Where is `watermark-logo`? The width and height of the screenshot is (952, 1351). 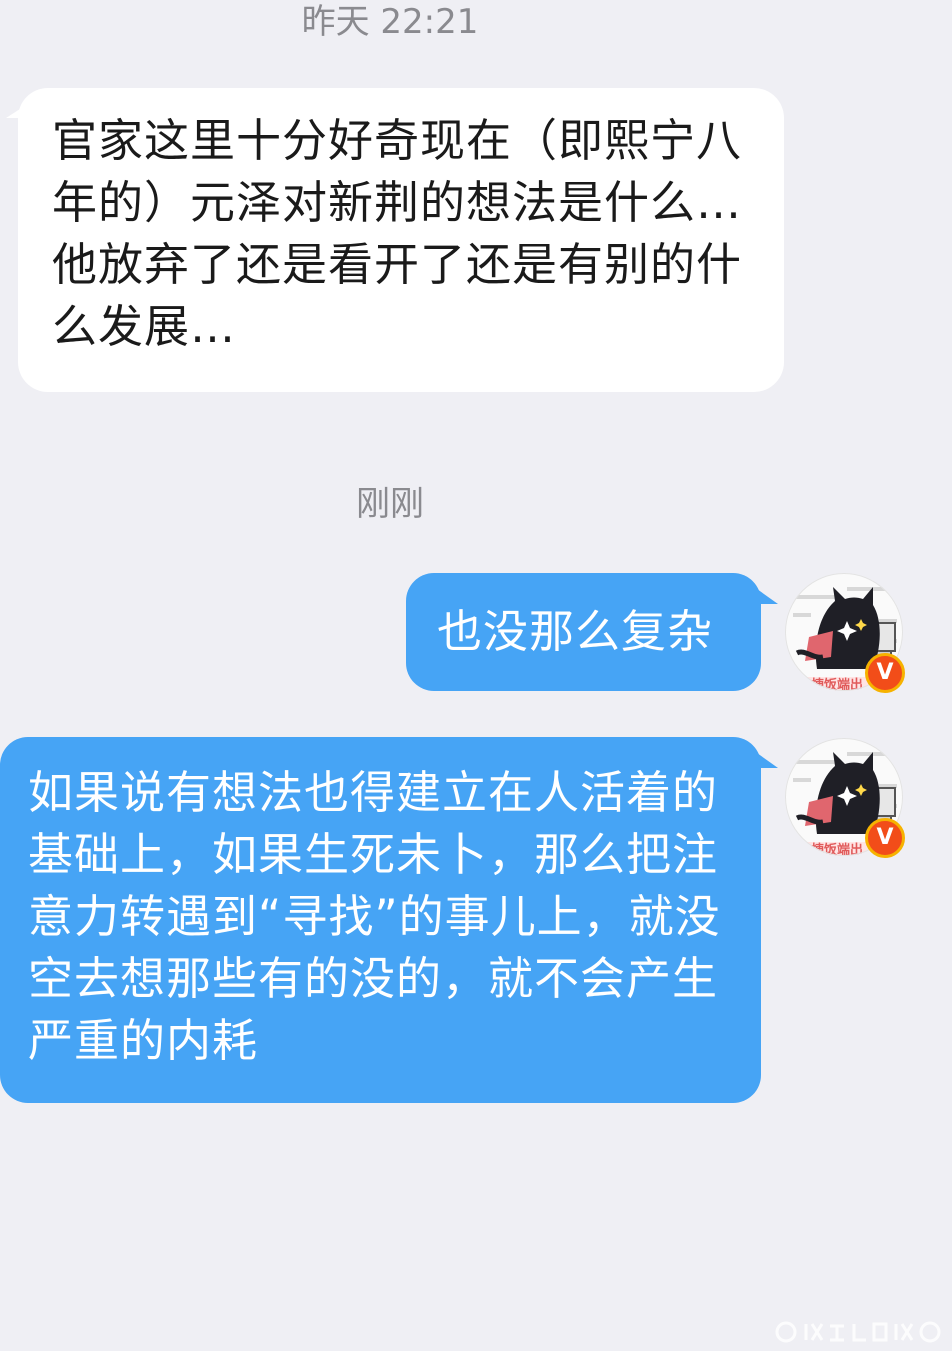 watermark-logo is located at coordinates (858, 1332).